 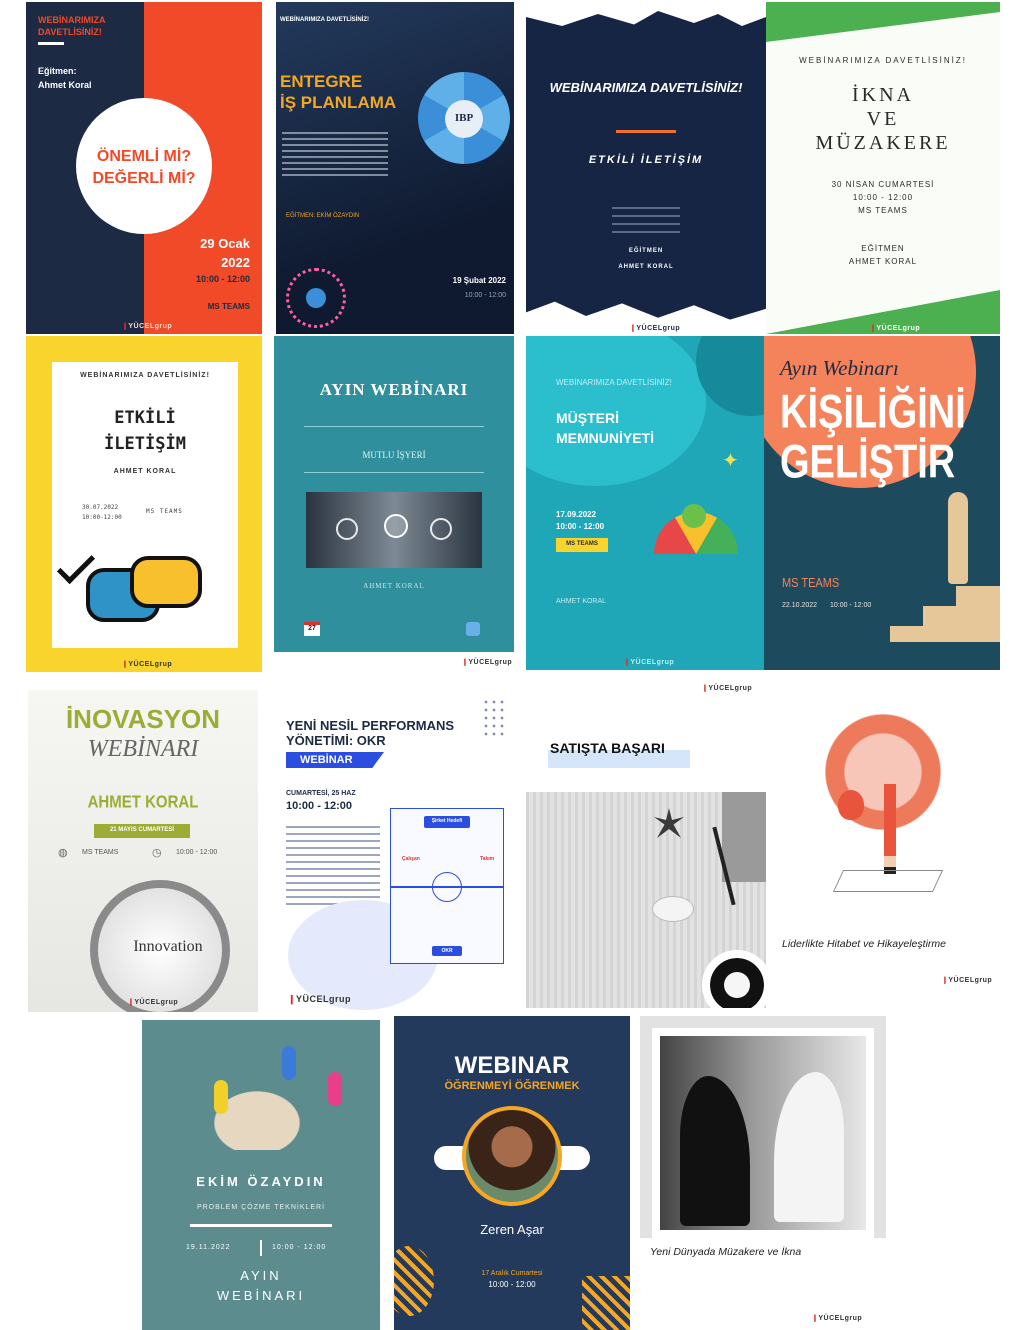 What do you see at coordinates (655, 328) in the screenshot?
I see `p3-logo: YÜCELgrup` at bounding box center [655, 328].